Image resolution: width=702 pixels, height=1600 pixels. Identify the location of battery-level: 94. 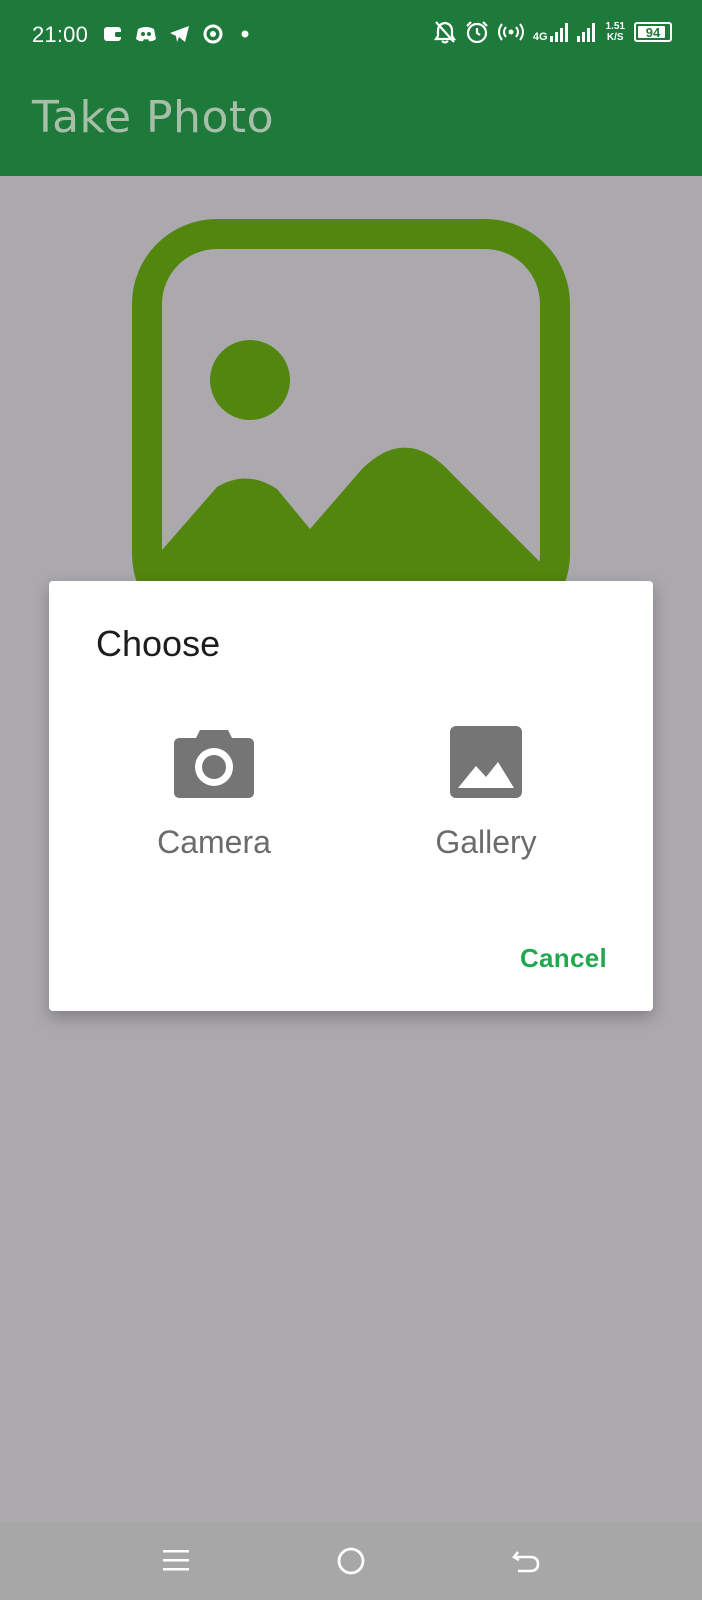
(653, 32).